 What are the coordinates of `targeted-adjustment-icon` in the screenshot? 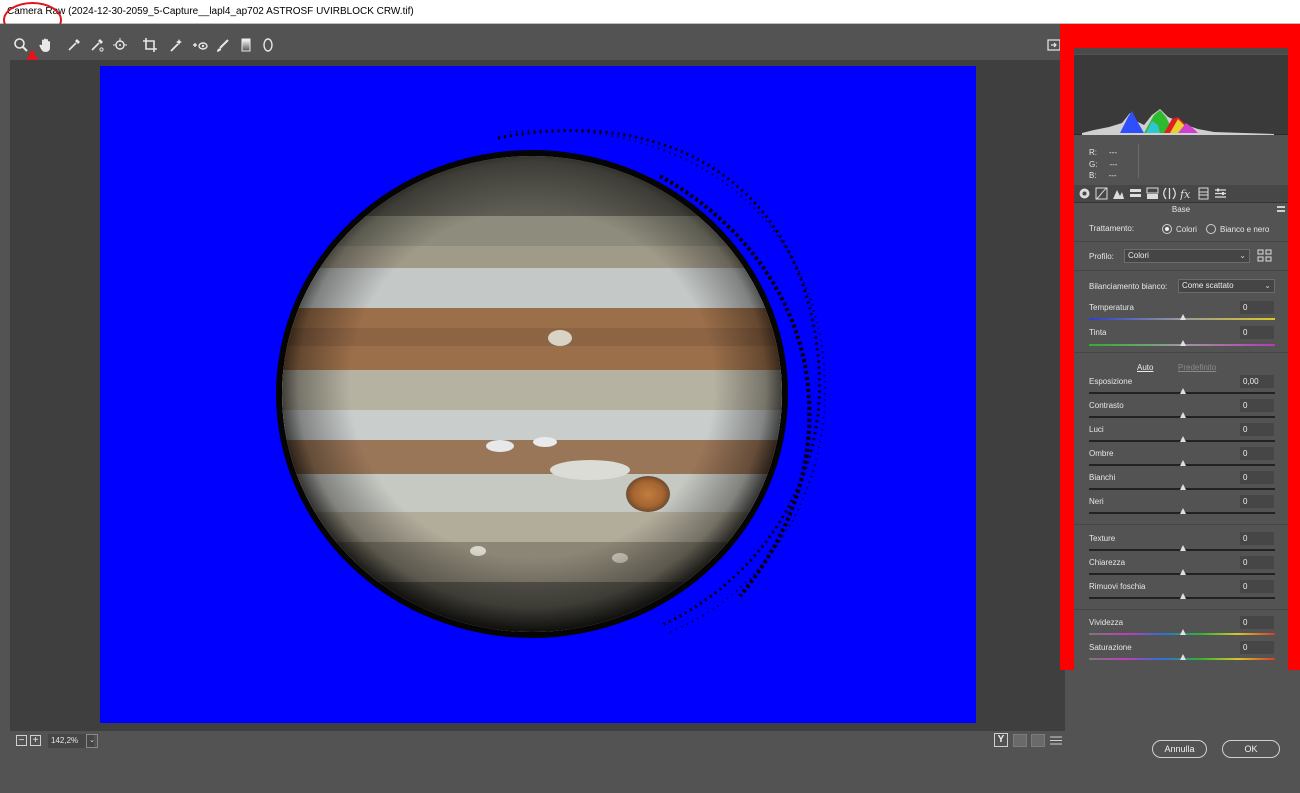 It's located at (120, 45).